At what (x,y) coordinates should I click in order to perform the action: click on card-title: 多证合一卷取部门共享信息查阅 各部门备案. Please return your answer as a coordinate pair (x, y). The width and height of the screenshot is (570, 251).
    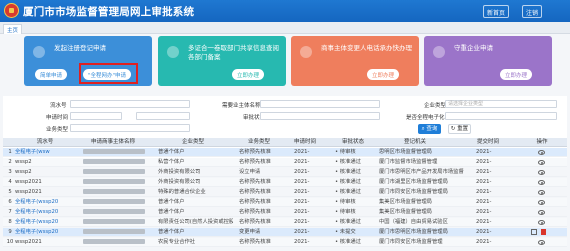
    Looking at the image, I should click on (233, 52).